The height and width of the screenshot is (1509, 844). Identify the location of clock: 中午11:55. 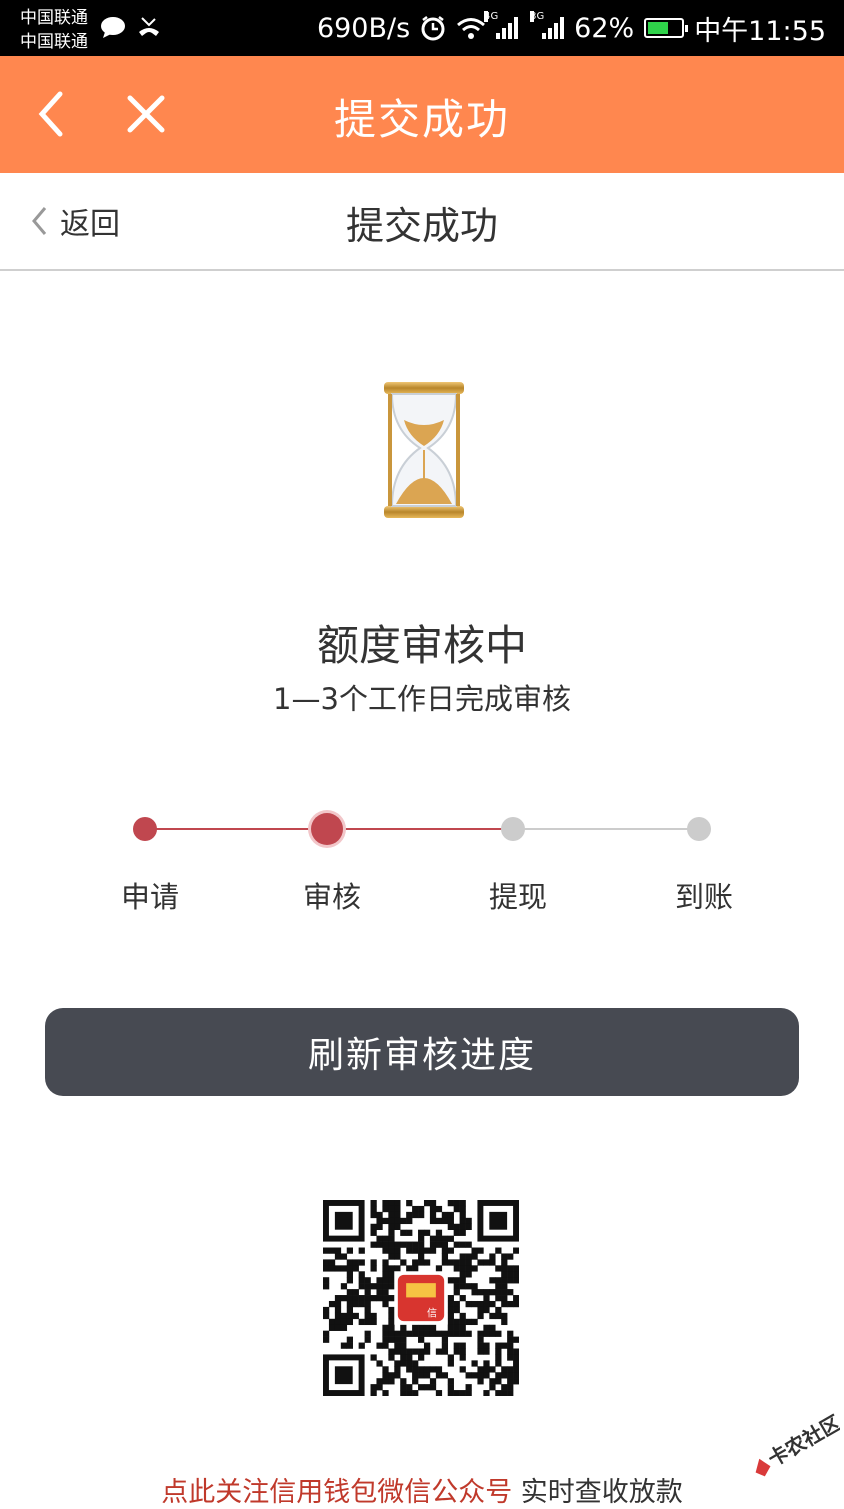
(760, 31).